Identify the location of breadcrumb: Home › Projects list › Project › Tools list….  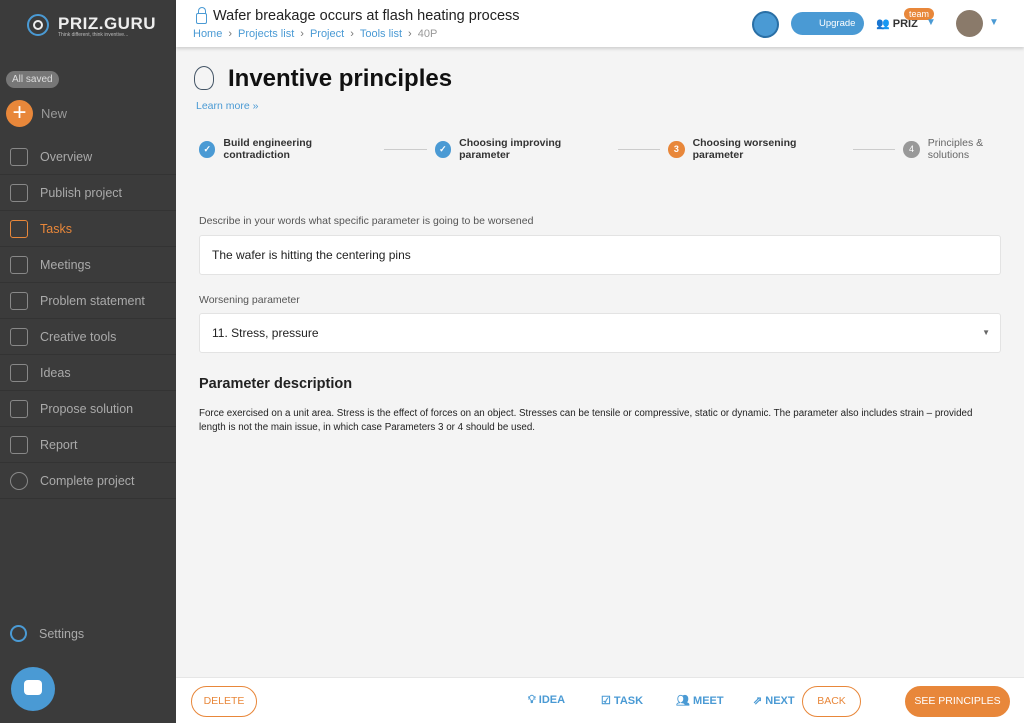
(315, 34).